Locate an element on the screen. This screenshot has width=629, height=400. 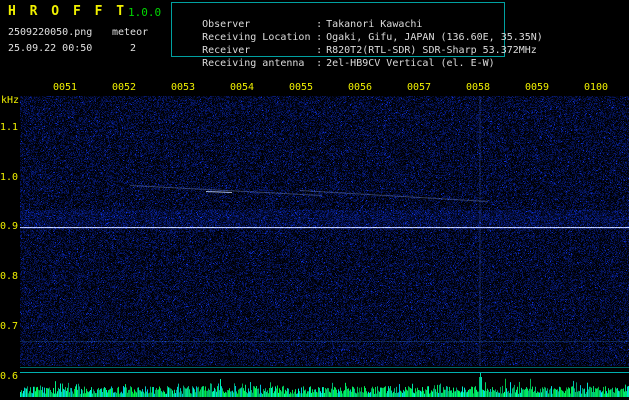
app-version-label: 1.0.0 is located at coordinates (145, 12).